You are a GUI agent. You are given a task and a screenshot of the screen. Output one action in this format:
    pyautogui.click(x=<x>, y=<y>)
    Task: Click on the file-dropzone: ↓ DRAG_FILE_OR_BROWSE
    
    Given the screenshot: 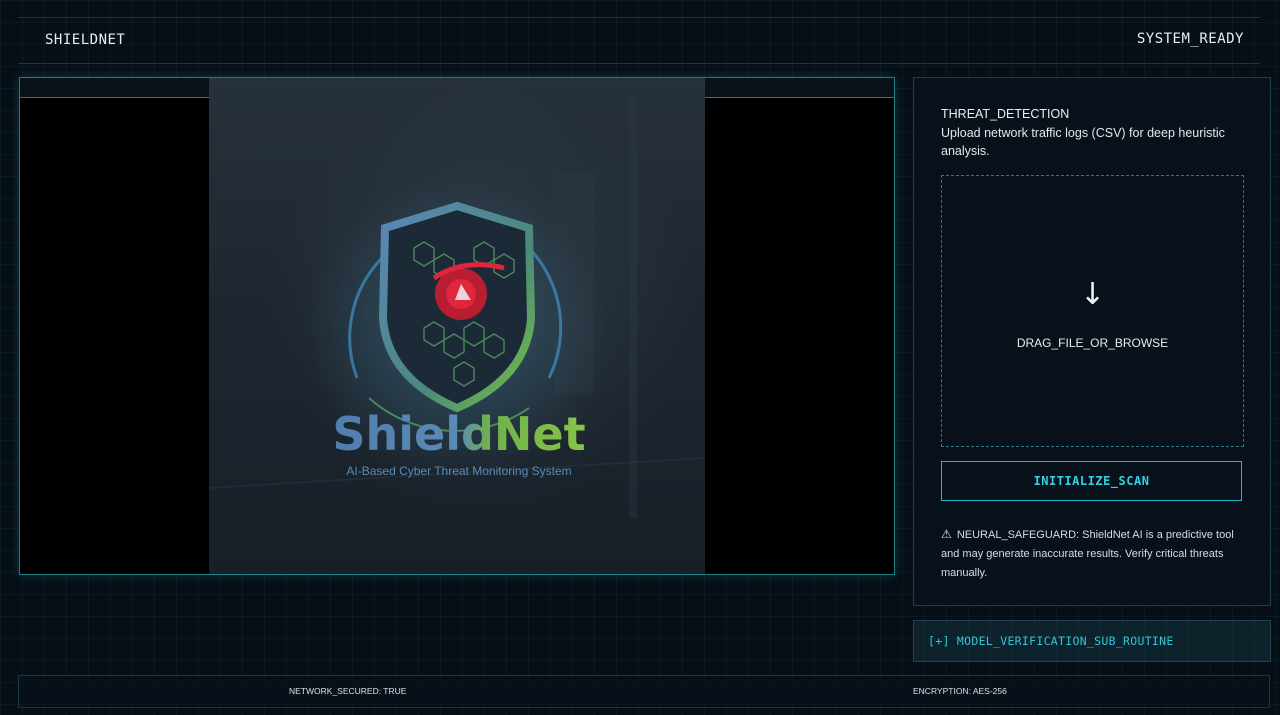 What is the action you would take?
    pyautogui.click(x=1092, y=311)
    